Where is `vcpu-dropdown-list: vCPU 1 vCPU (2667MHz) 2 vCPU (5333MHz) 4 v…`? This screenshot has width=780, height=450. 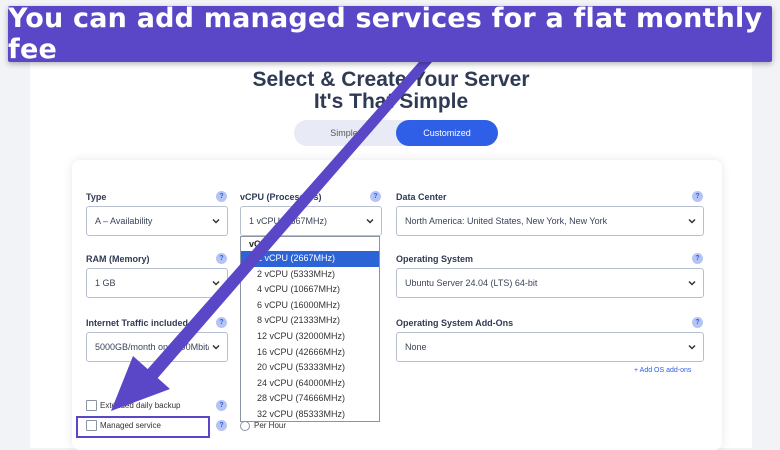 vcpu-dropdown-list: vCPU 1 vCPU (2667MHz) 2 vCPU (5333MHz) 4 v… is located at coordinates (310, 329).